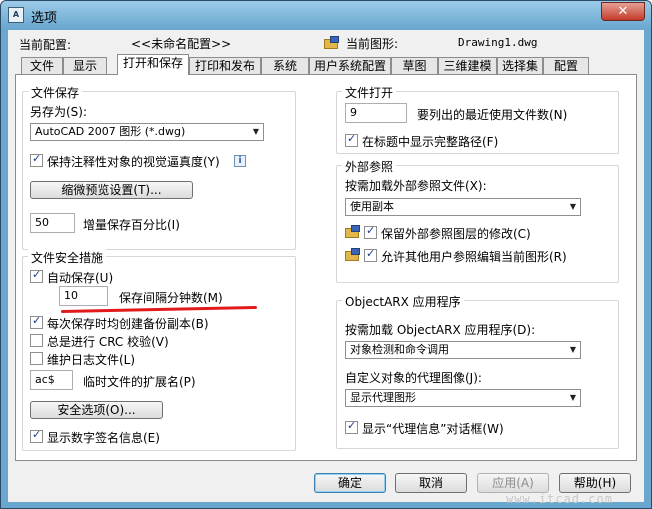 Image resolution: width=652 pixels, height=509 pixels. Describe the element at coordinates (414, 65) in the screenshot. I see `tab-drafting: 草图` at that location.